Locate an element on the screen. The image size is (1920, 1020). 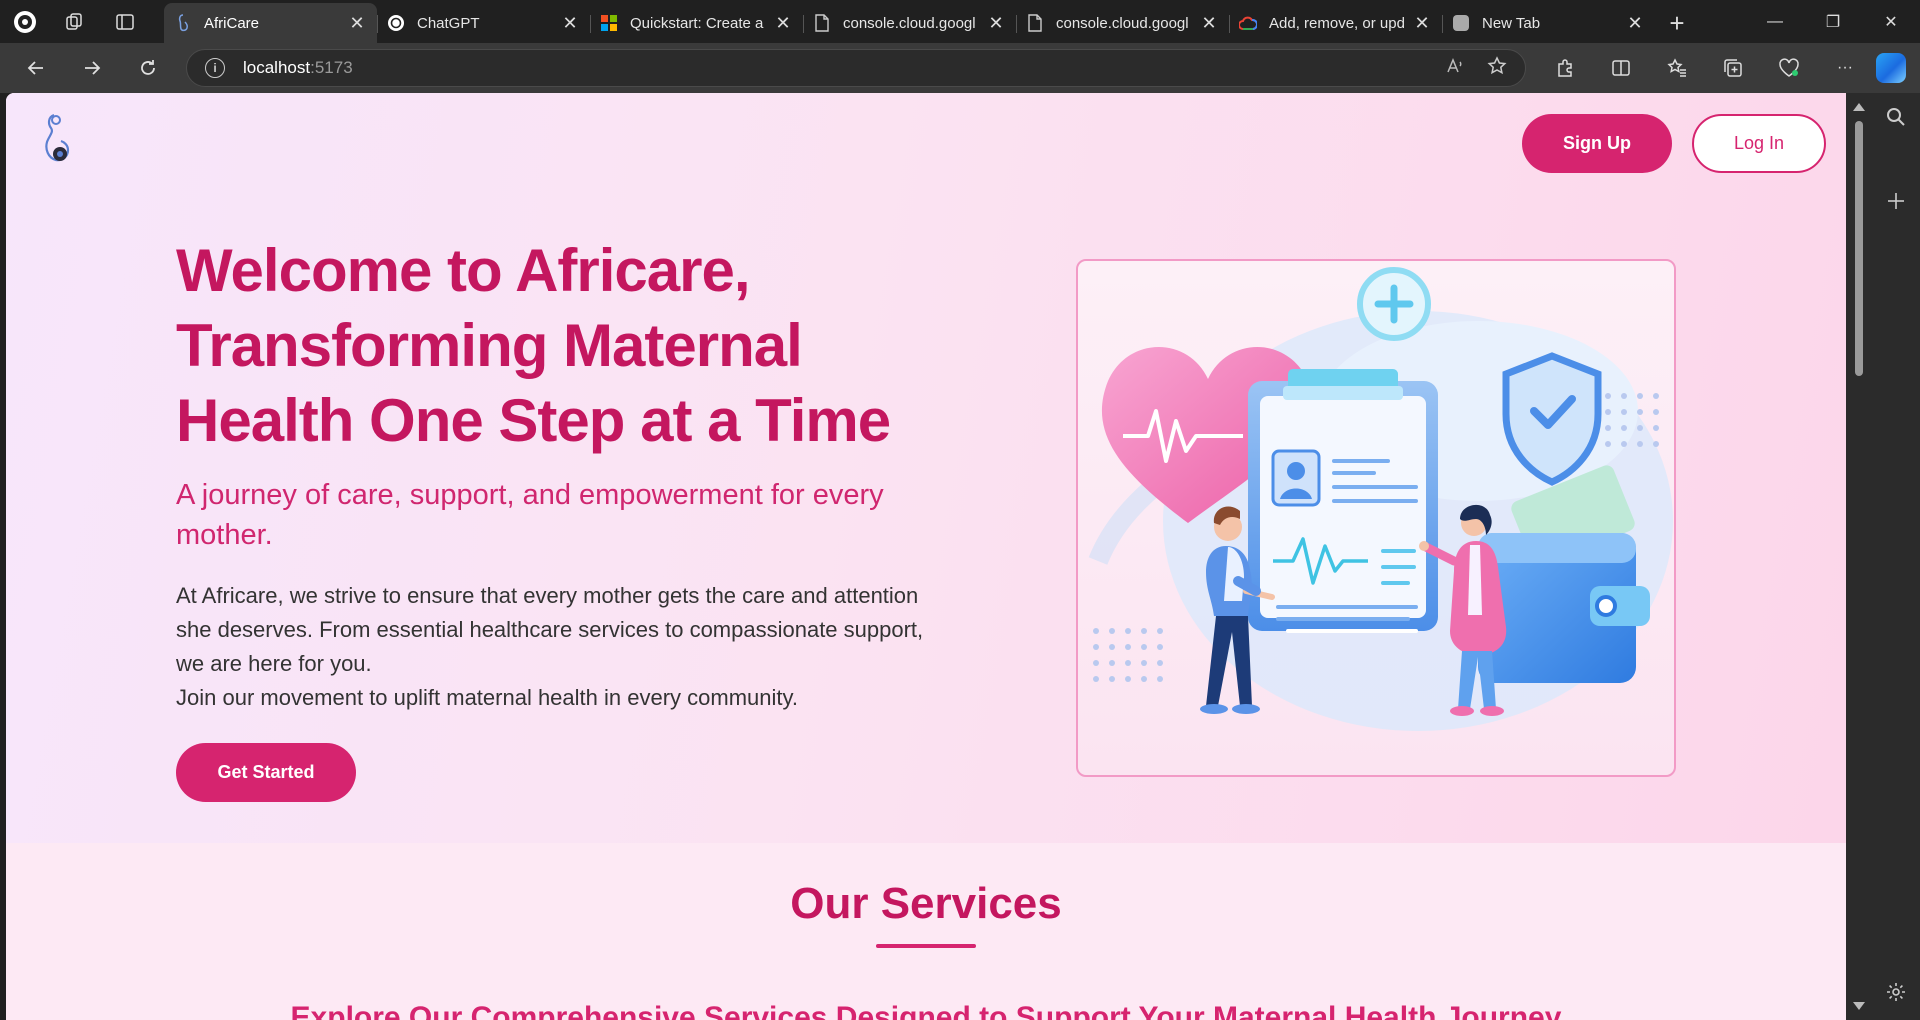
scroll-up-arrow-icon is located at coordinates (1859, 107).